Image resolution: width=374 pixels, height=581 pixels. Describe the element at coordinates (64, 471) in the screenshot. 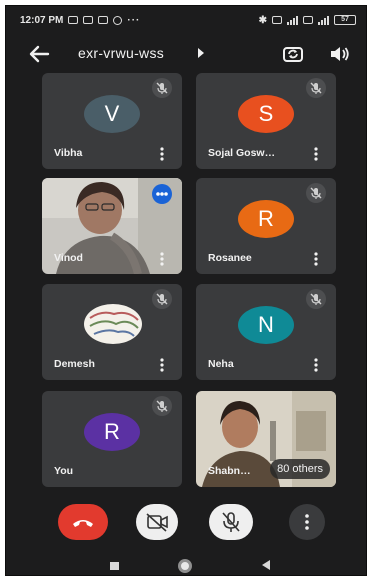

I see `participant-name: You` at that location.